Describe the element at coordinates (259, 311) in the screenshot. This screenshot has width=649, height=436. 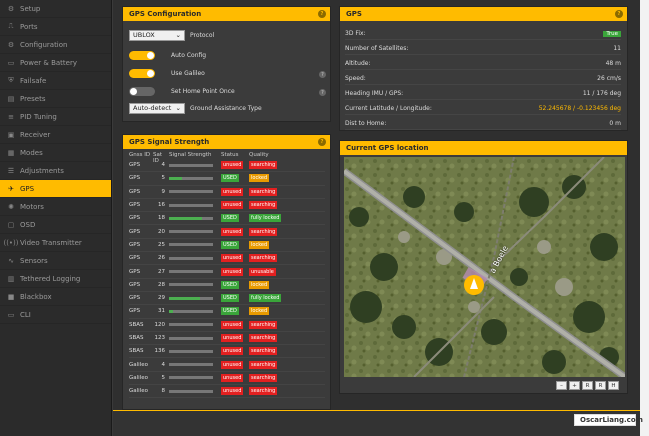
I see `quality-badge: locked` at that location.